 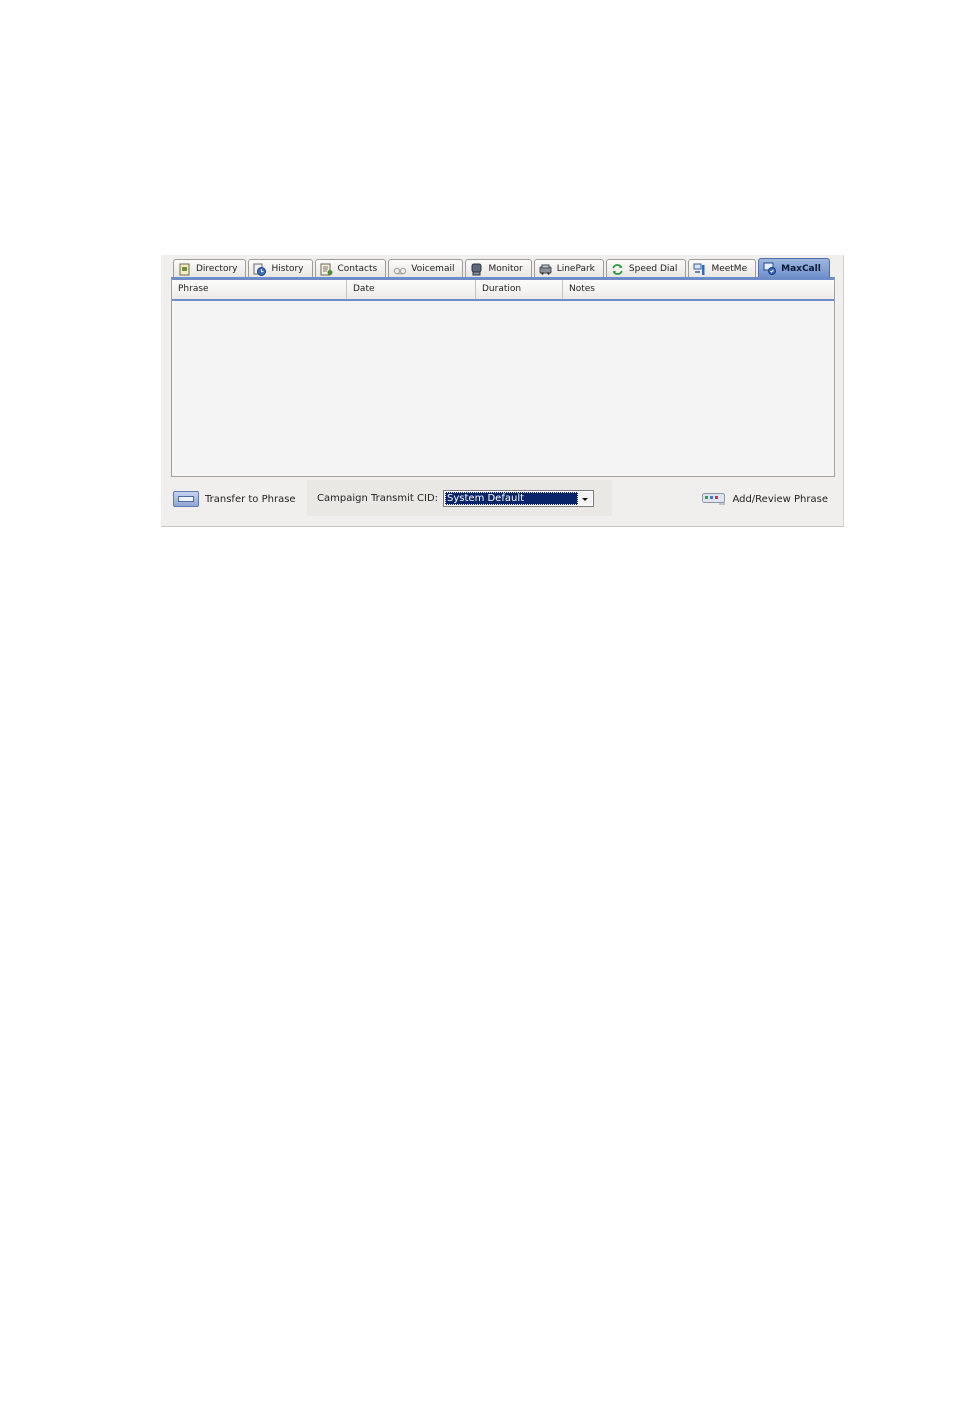 I want to click on table-header: Phrase Date Duration Notes, so click(x=503, y=290).